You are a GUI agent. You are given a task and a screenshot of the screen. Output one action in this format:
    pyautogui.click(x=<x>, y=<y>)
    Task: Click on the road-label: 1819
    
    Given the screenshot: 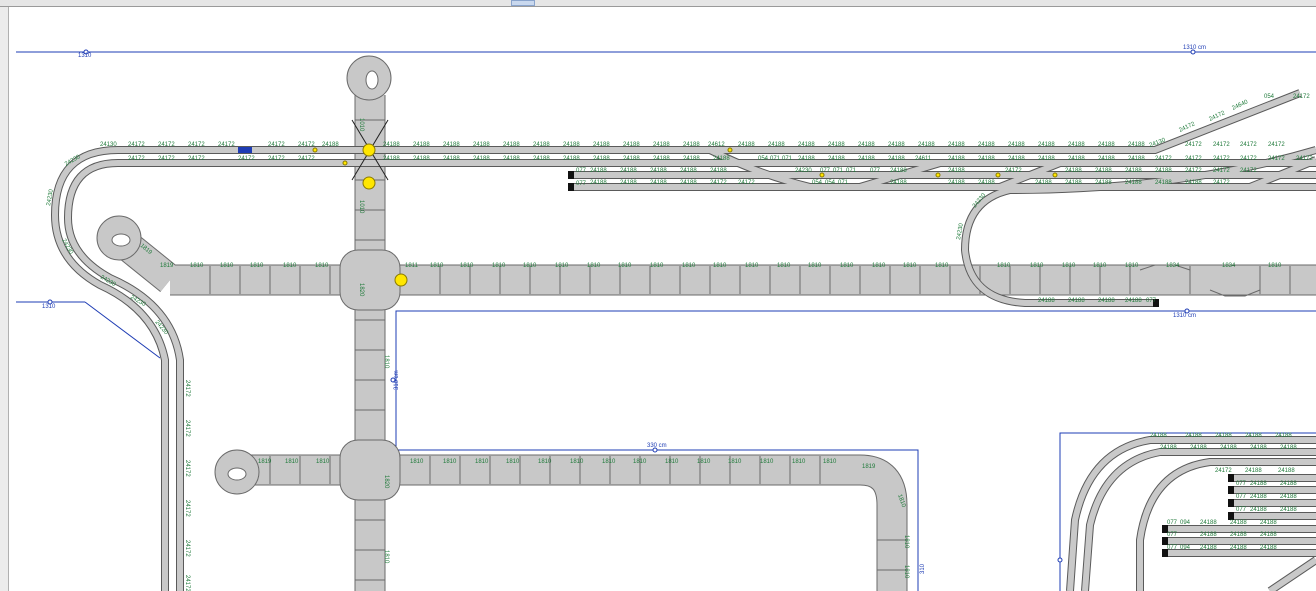 What is the action you would take?
    pyautogui.click(x=869, y=467)
    